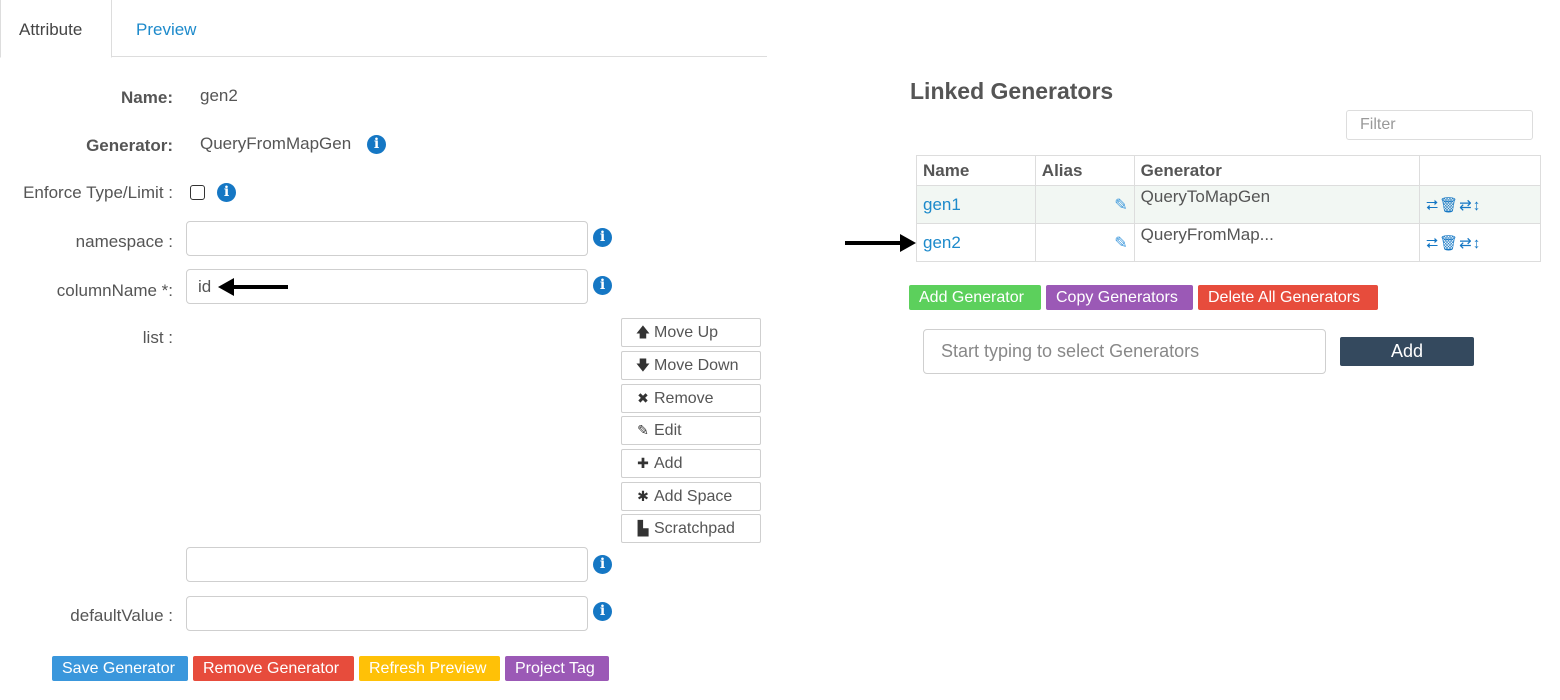  What do you see at coordinates (691, 430) in the screenshot?
I see `edit-button: ✎ Edit` at bounding box center [691, 430].